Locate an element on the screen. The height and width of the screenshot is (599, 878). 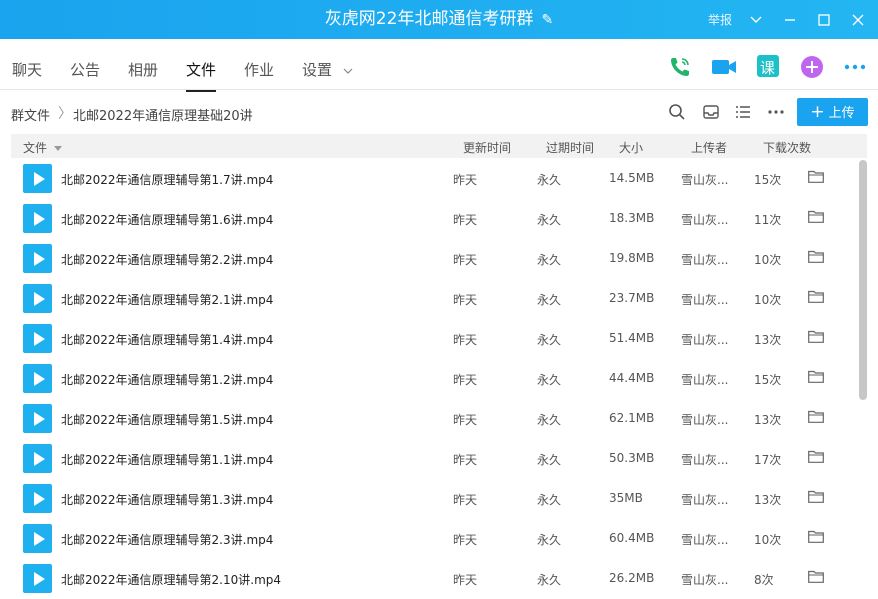
close-icon is located at coordinates (858, 20).